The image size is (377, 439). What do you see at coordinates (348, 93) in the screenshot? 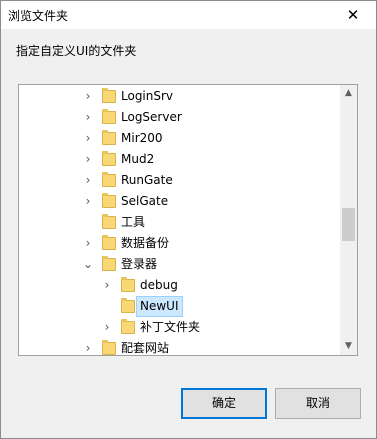
I see `scroll-up-icon: ▲` at bounding box center [348, 93].